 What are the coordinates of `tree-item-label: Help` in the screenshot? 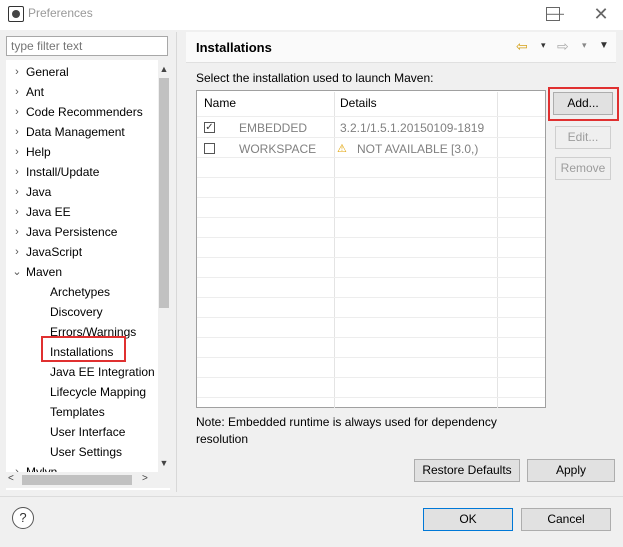 It's located at (38, 152).